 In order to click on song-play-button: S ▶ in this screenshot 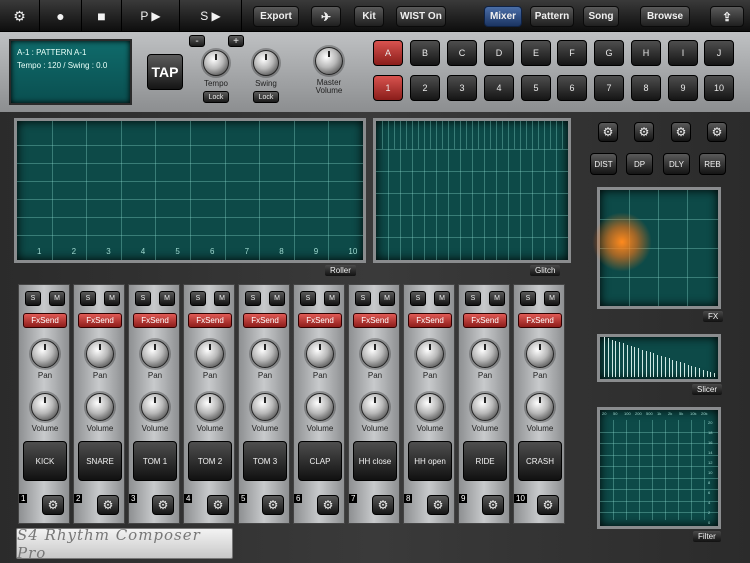, I will do `click(211, 16)`.